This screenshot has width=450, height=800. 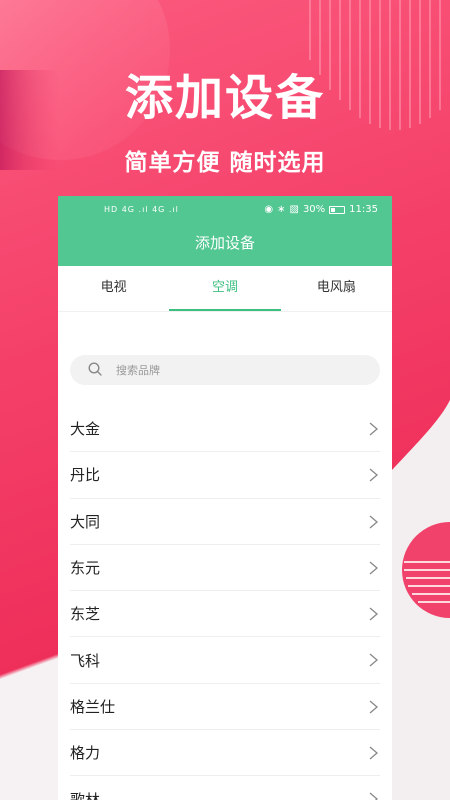 I want to click on list-item: 大同, so click(x=225, y=522).